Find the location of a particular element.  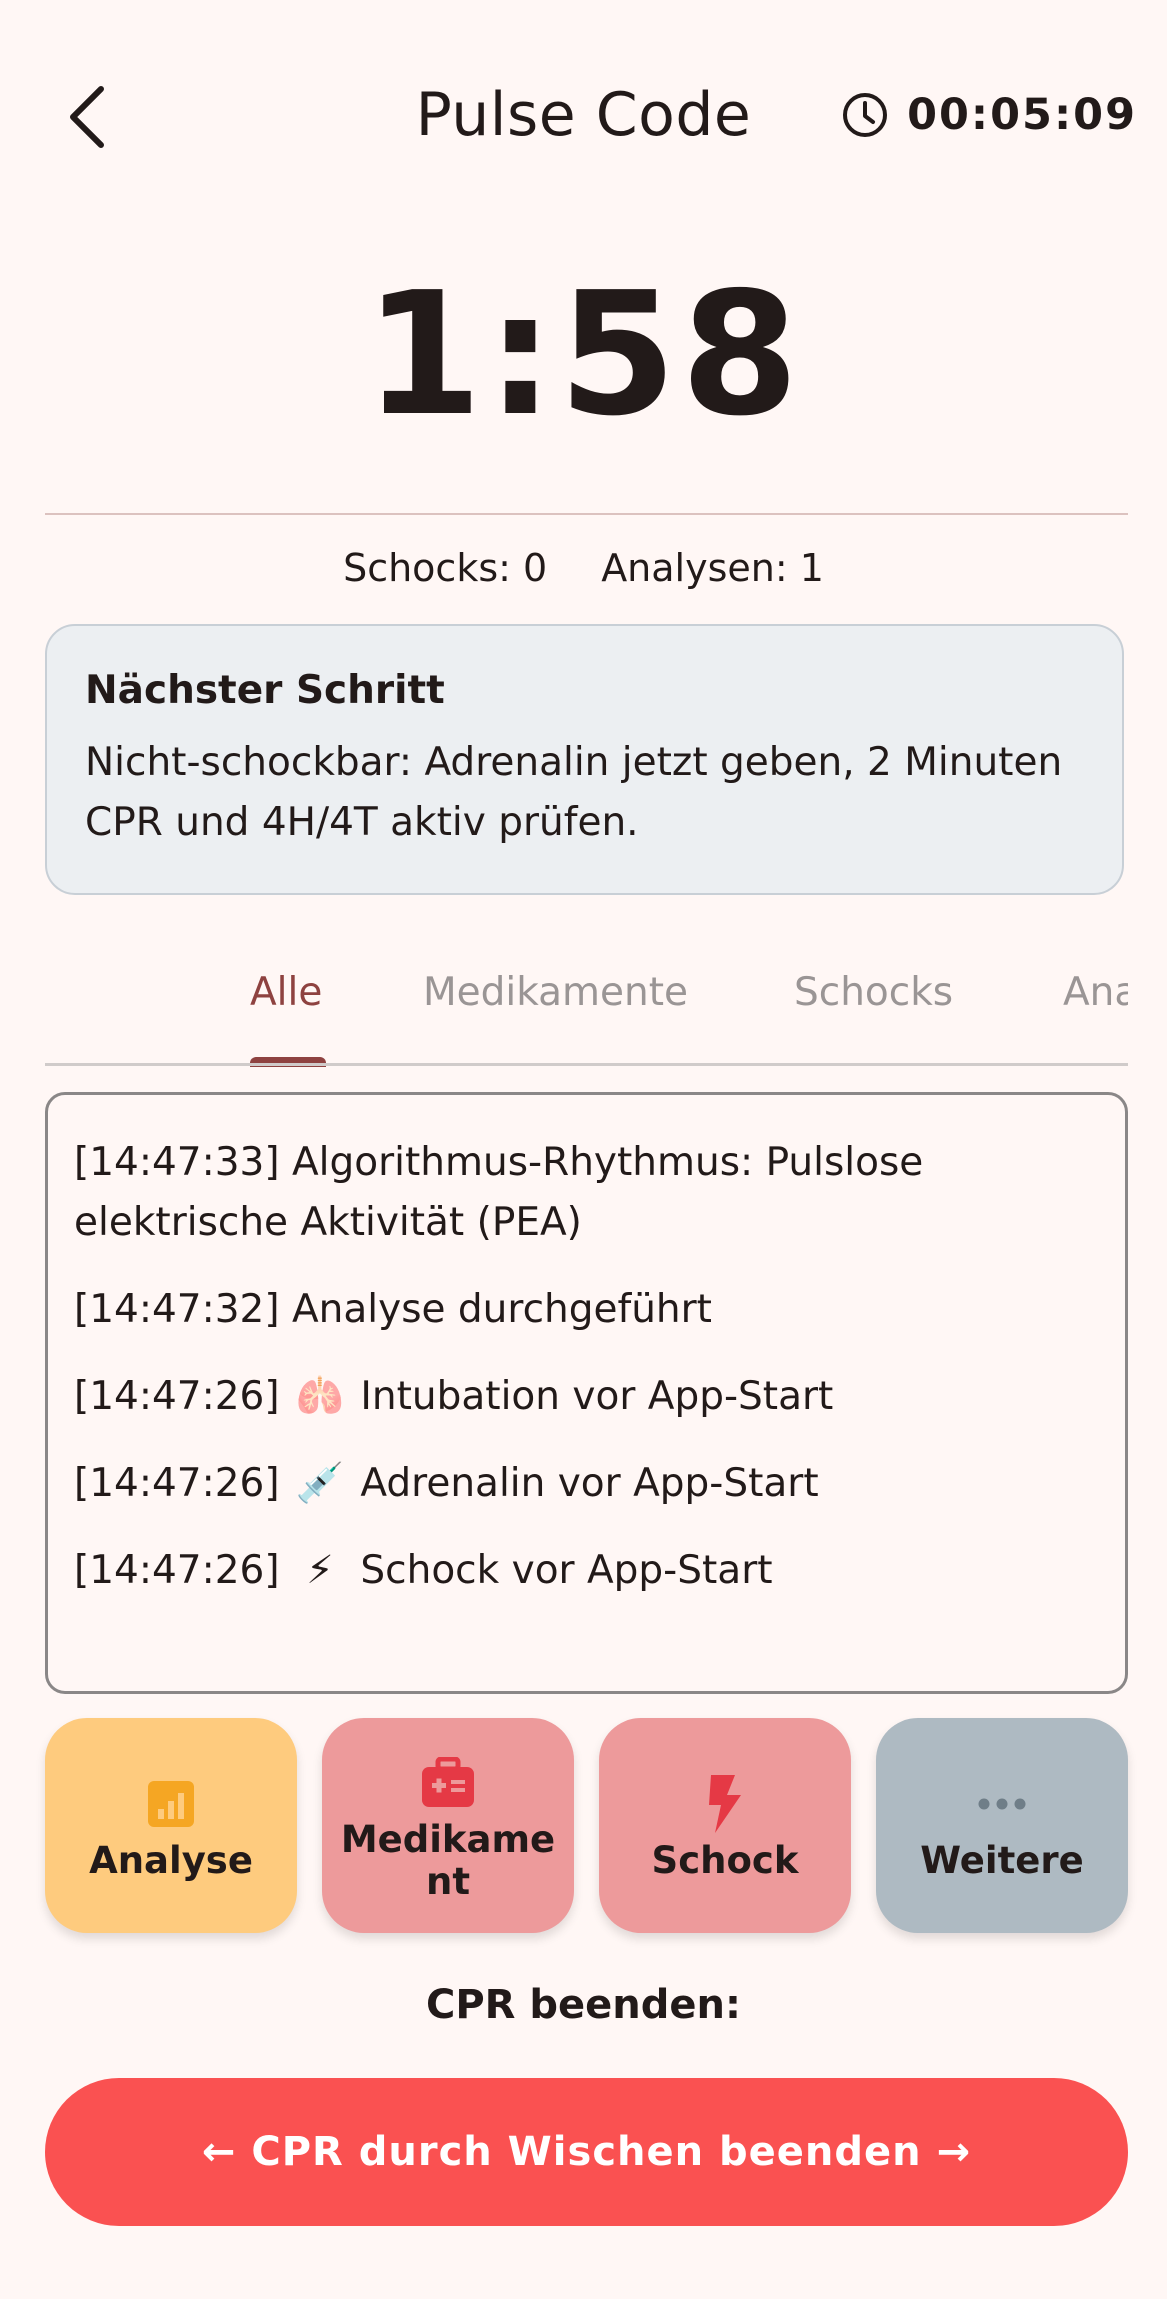

log-text: Intubation vor App-Start is located at coordinates (597, 1396).